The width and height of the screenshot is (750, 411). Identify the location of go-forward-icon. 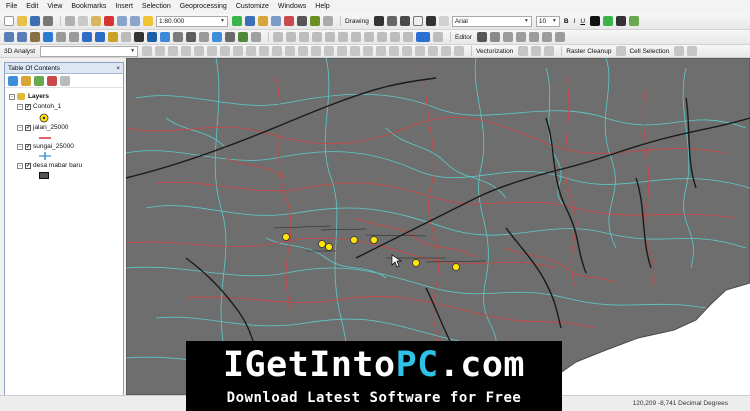
(100, 37).